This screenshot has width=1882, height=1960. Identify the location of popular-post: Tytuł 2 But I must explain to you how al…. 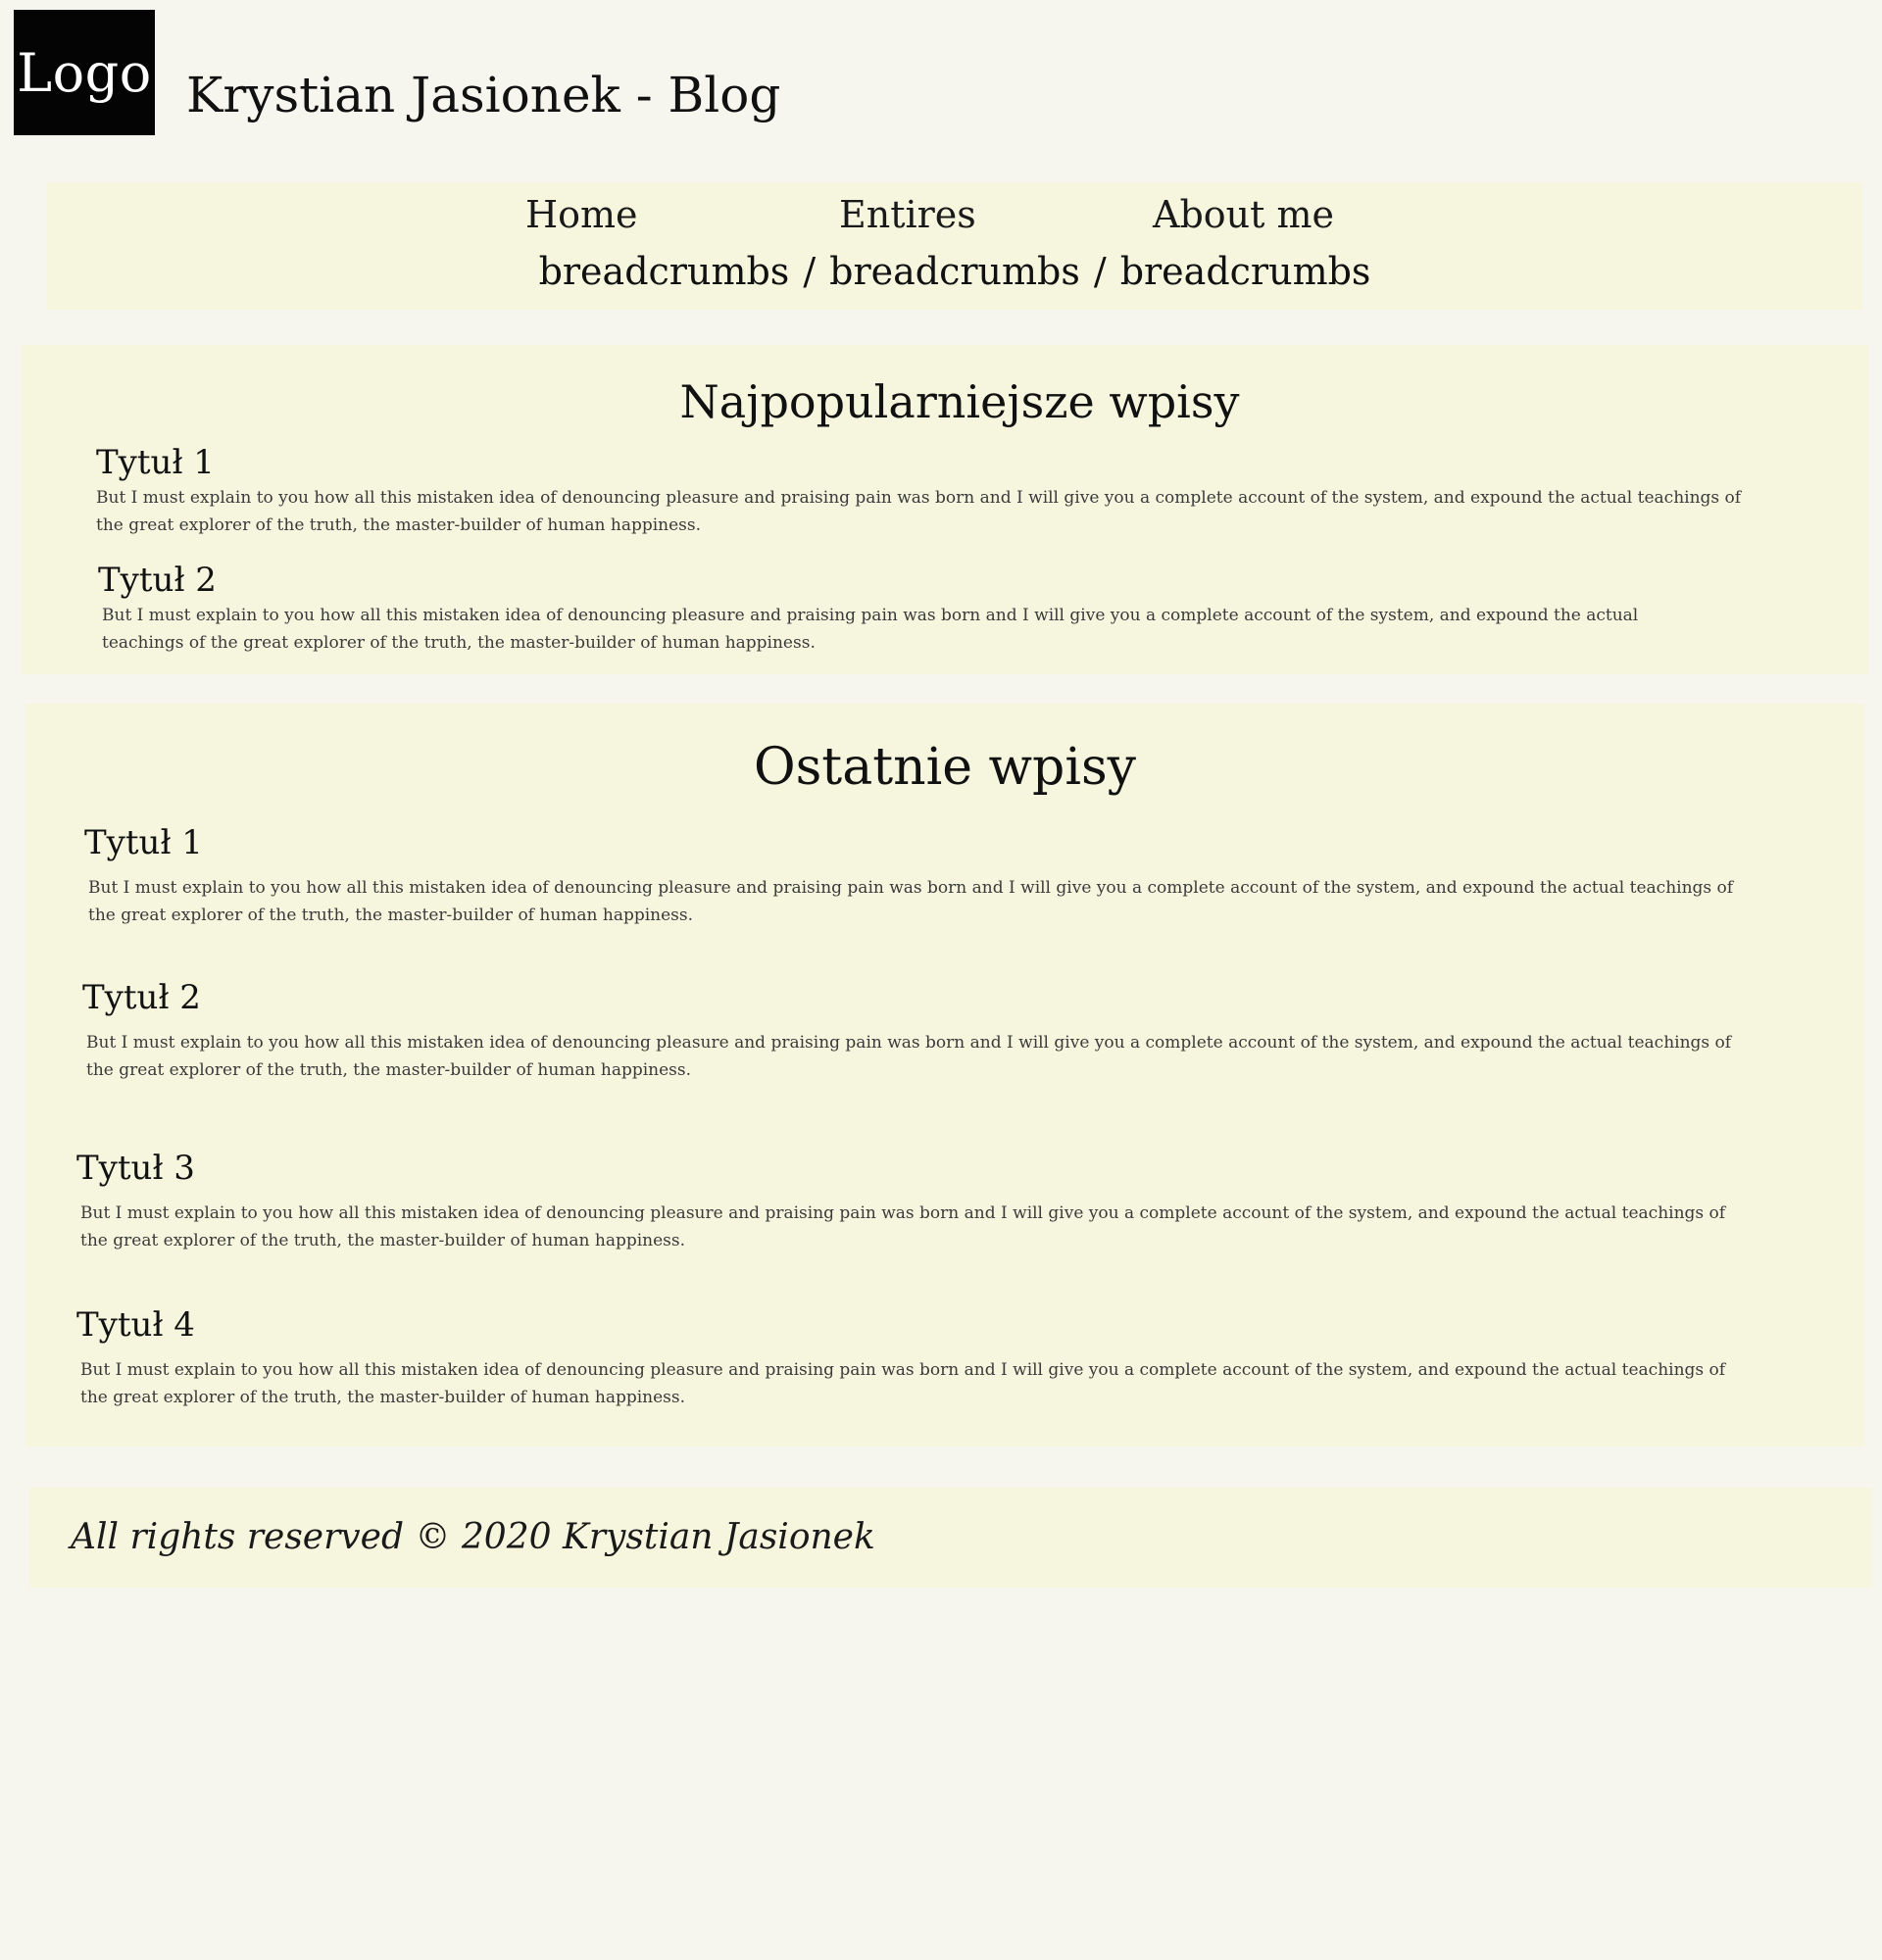
(931, 608).